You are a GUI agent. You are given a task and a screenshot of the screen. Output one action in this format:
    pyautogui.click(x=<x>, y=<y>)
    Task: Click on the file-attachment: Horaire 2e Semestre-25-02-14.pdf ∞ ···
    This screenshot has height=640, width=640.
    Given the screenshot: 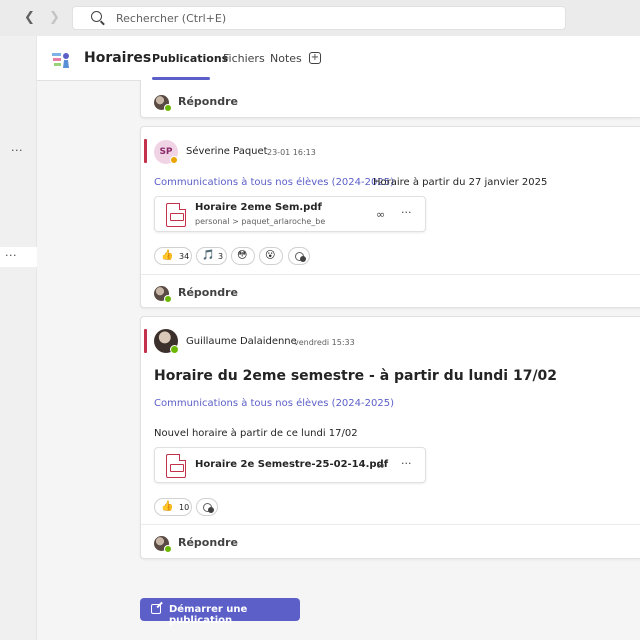 What is the action you would take?
    pyautogui.click(x=290, y=465)
    